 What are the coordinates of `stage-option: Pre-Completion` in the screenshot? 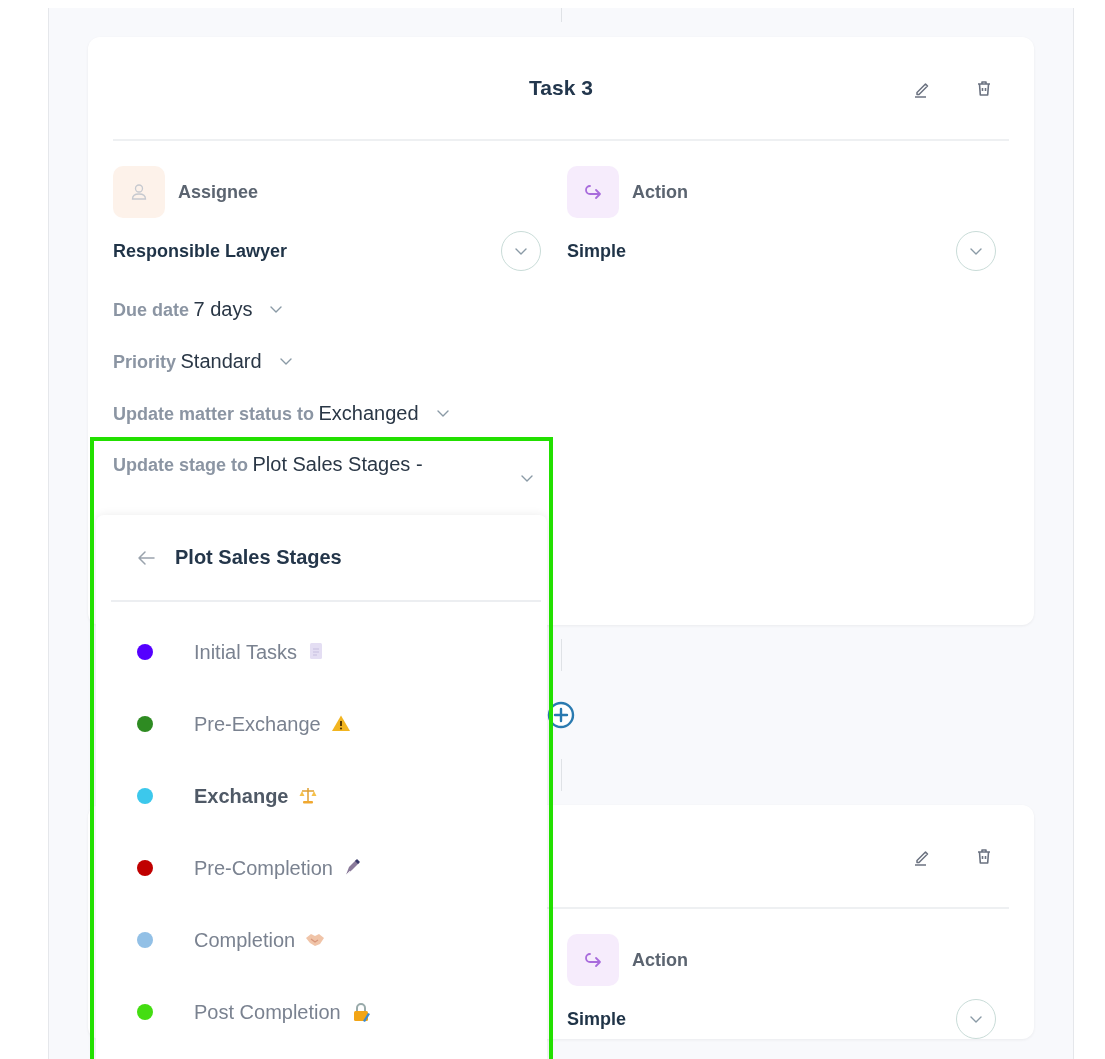 It's located at (326, 868).